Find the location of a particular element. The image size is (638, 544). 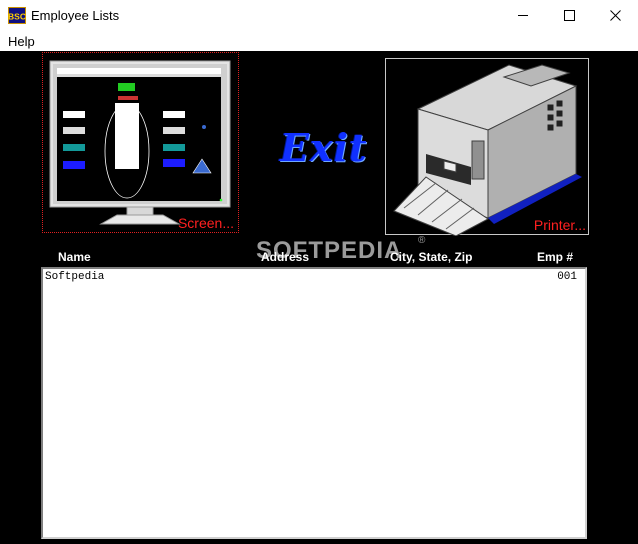

column-header-emp-number: Emp # is located at coordinates (555, 257).